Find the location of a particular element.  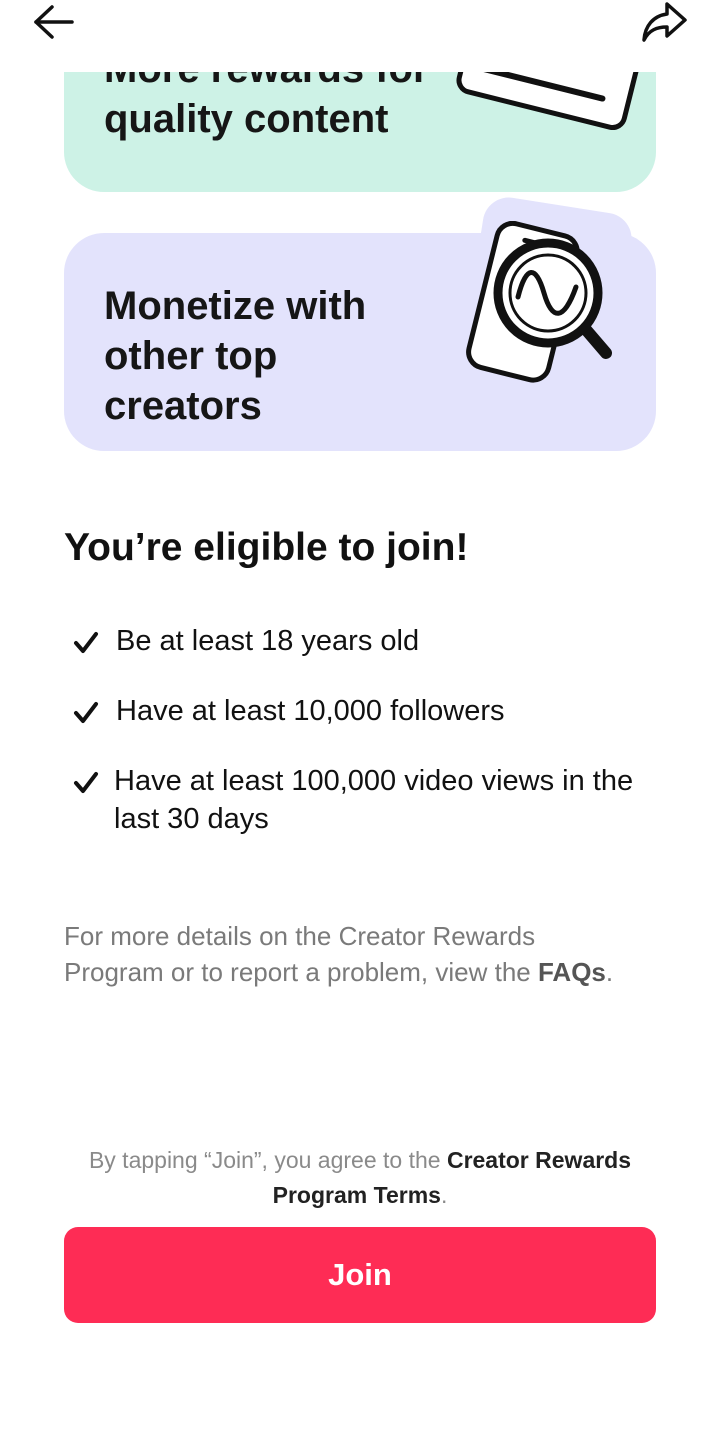

arrow-left-icon is located at coordinates (54, 22).